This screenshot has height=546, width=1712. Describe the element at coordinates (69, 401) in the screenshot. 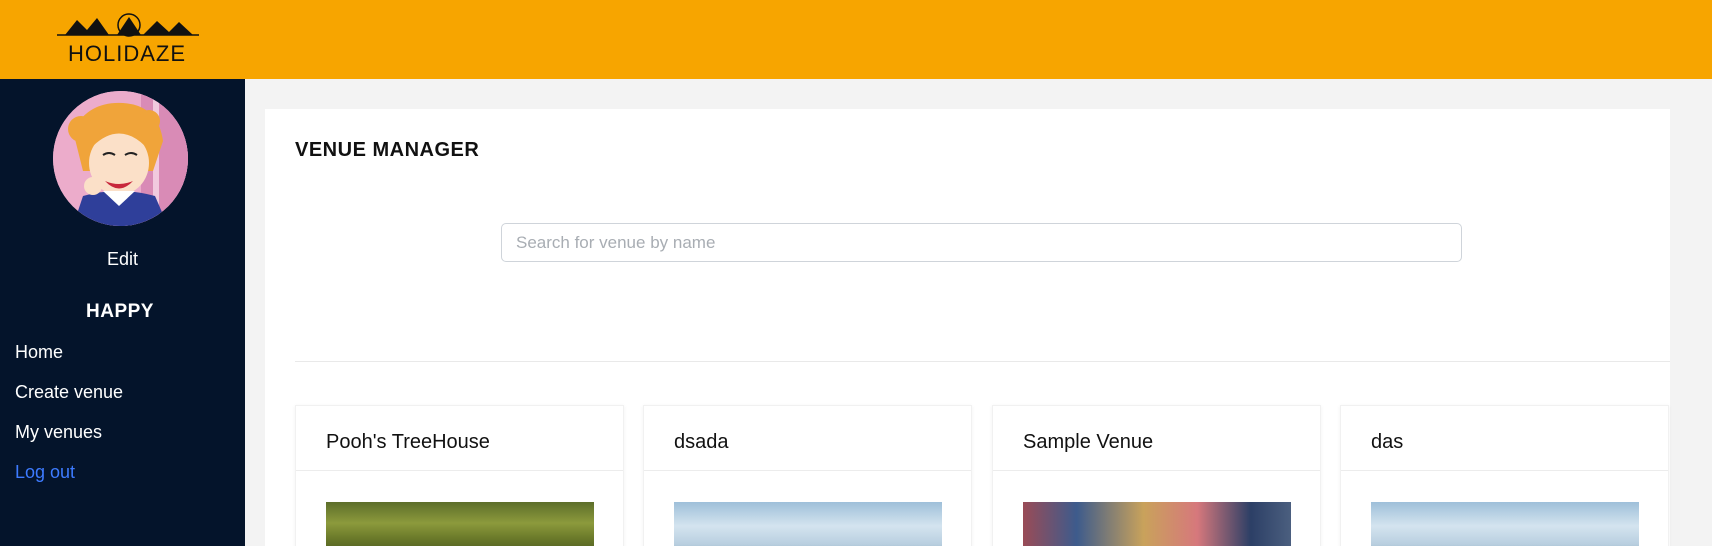

I see `nav-create-venue: Create venue` at that location.